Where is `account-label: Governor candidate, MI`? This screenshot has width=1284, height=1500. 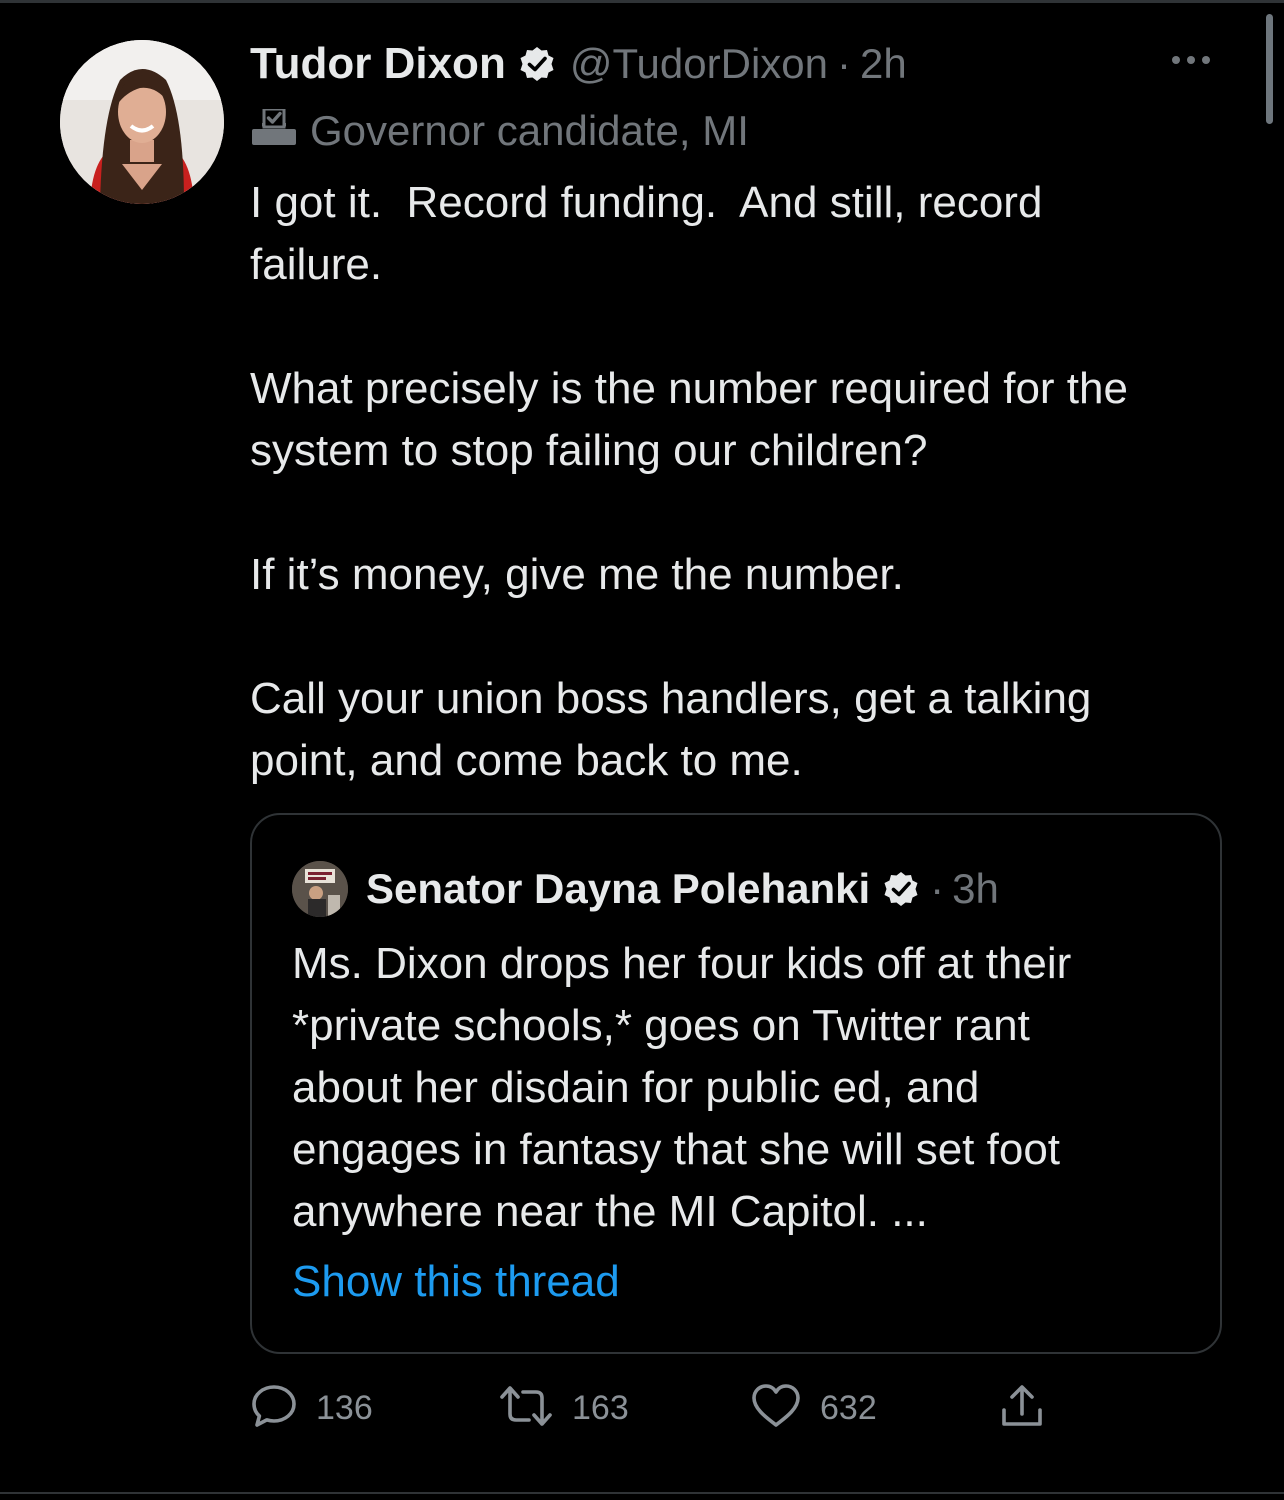 account-label: Governor candidate, MI is located at coordinates (529, 131).